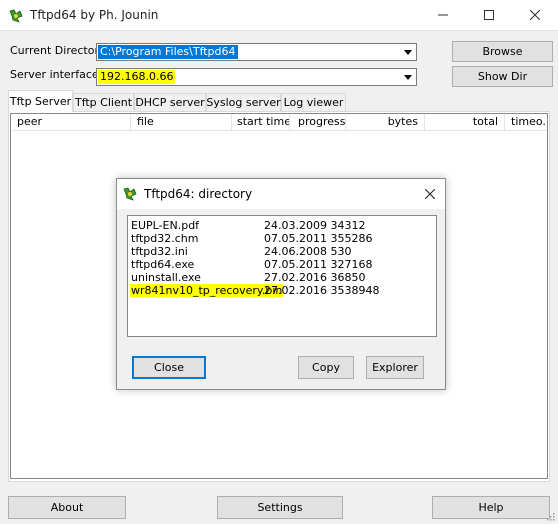 The image size is (558, 524). What do you see at coordinates (491, 507) in the screenshot?
I see `help-button: Help` at bounding box center [491, 507].